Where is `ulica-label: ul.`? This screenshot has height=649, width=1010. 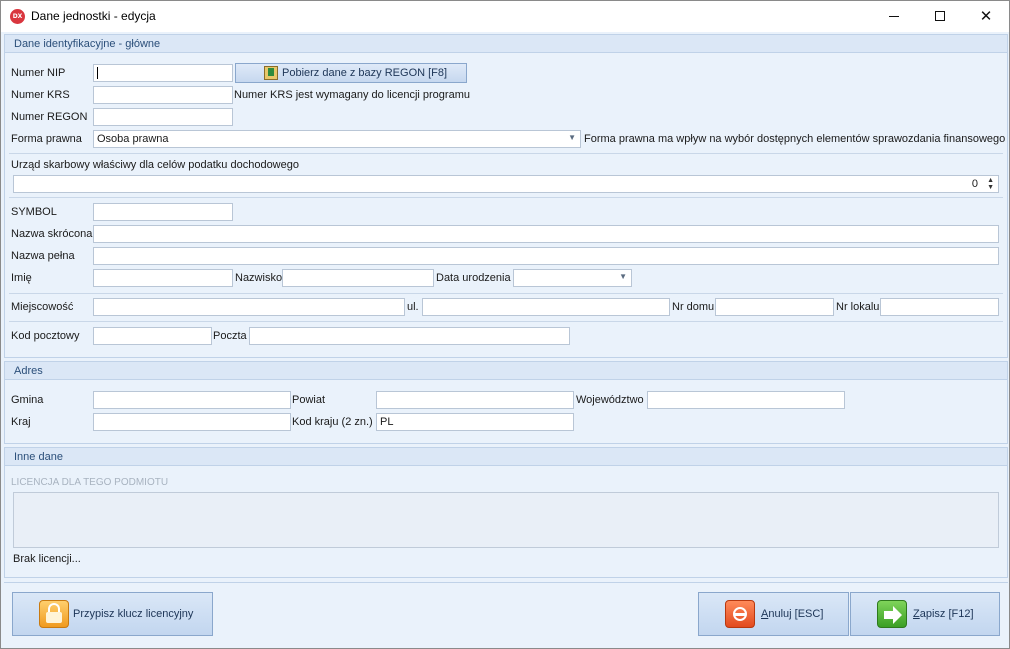
ulica-label: ul. is located at coordinates (413, 307).